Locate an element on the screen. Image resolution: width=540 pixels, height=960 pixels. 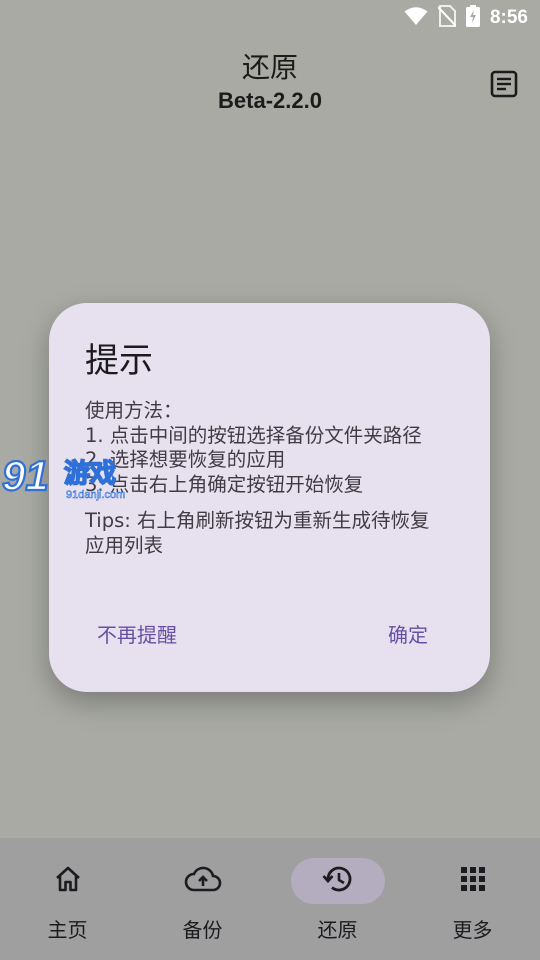
apps-grid-icon is located at coordinates (473, 881).